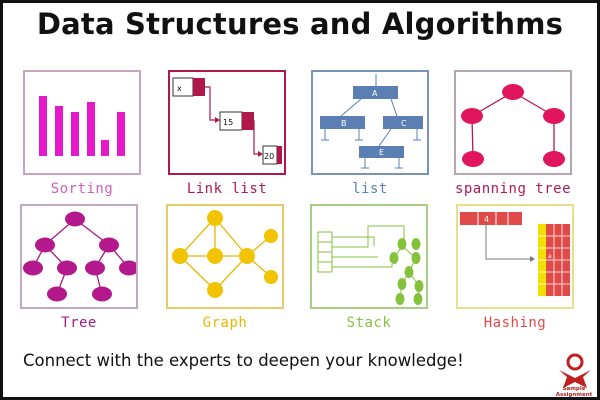 The image size is (600, 400). Describe the element at coordinates (370, 265) in the screenshot. I see `stack-illustration` at that location.